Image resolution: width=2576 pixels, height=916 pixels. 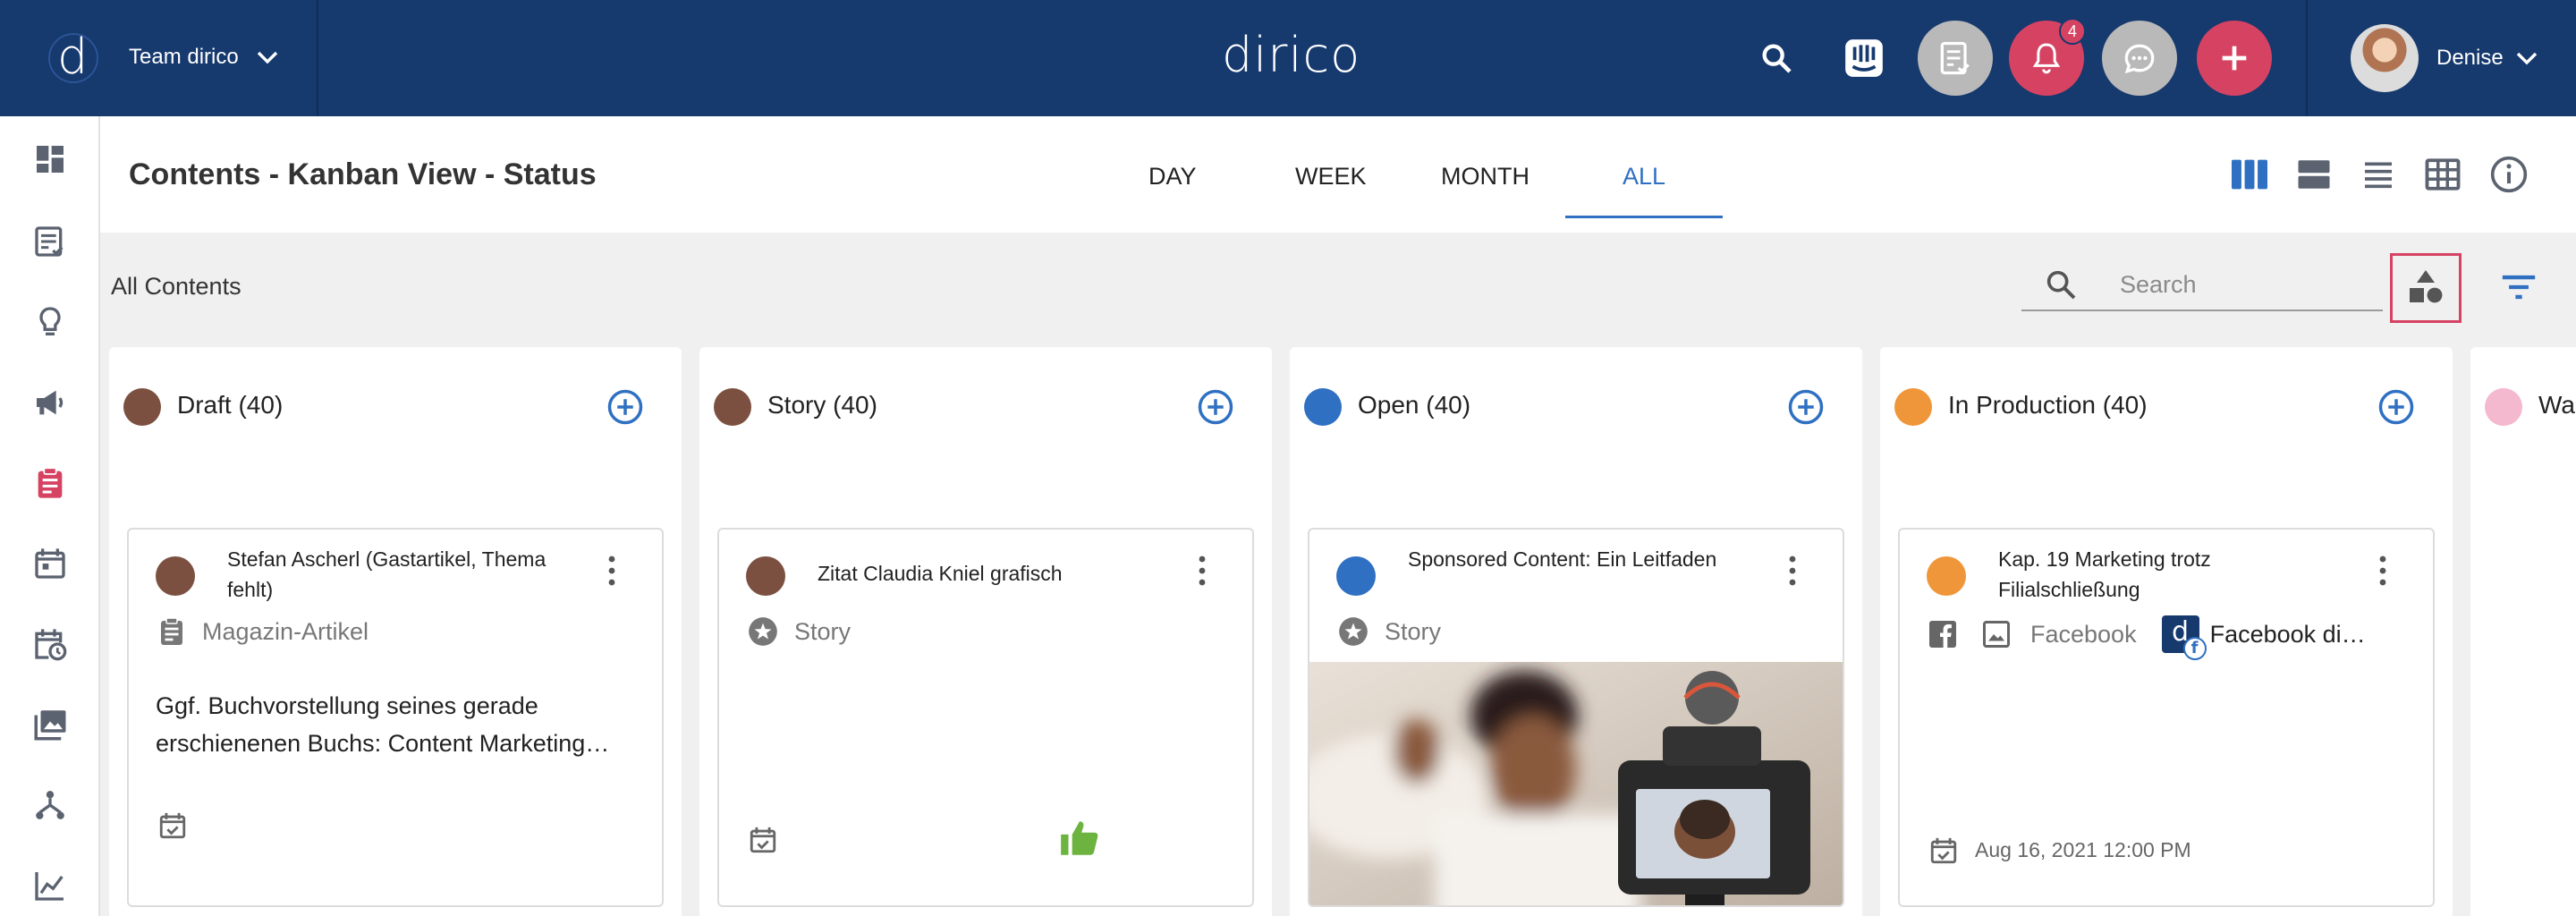 What do you see at coordinates (1576, 783) in the screenshot?
I see `camera-photo-image` at bounding box center [1576, 783].